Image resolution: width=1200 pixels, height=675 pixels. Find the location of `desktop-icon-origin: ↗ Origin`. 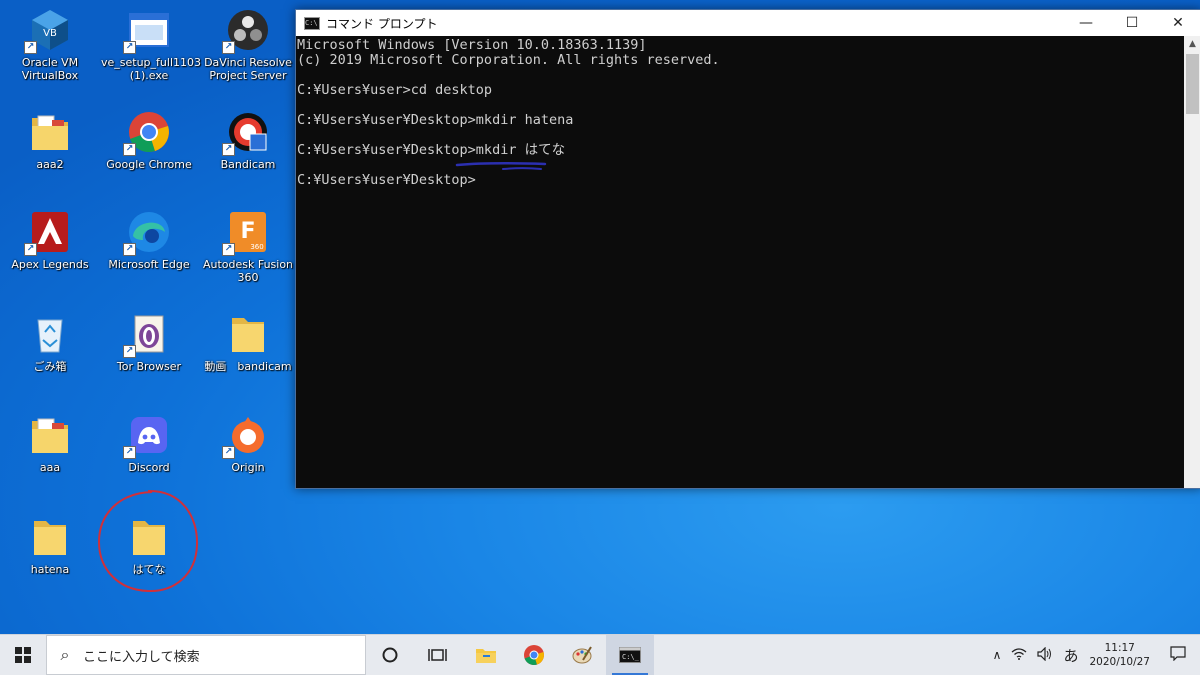

desktop-icon-origin: ↗ Origin is located at coordinates (248, 443).